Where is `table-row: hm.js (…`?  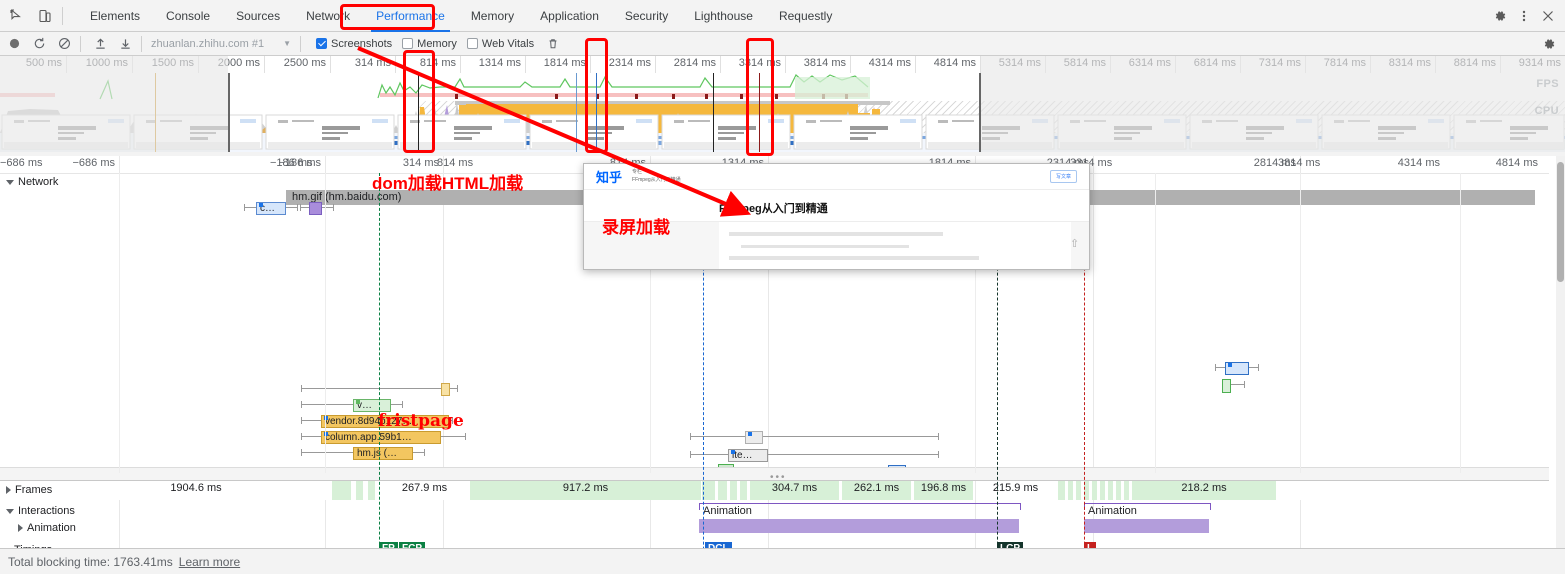 table-row: hm.js (… is located at coordinates (401, 454).